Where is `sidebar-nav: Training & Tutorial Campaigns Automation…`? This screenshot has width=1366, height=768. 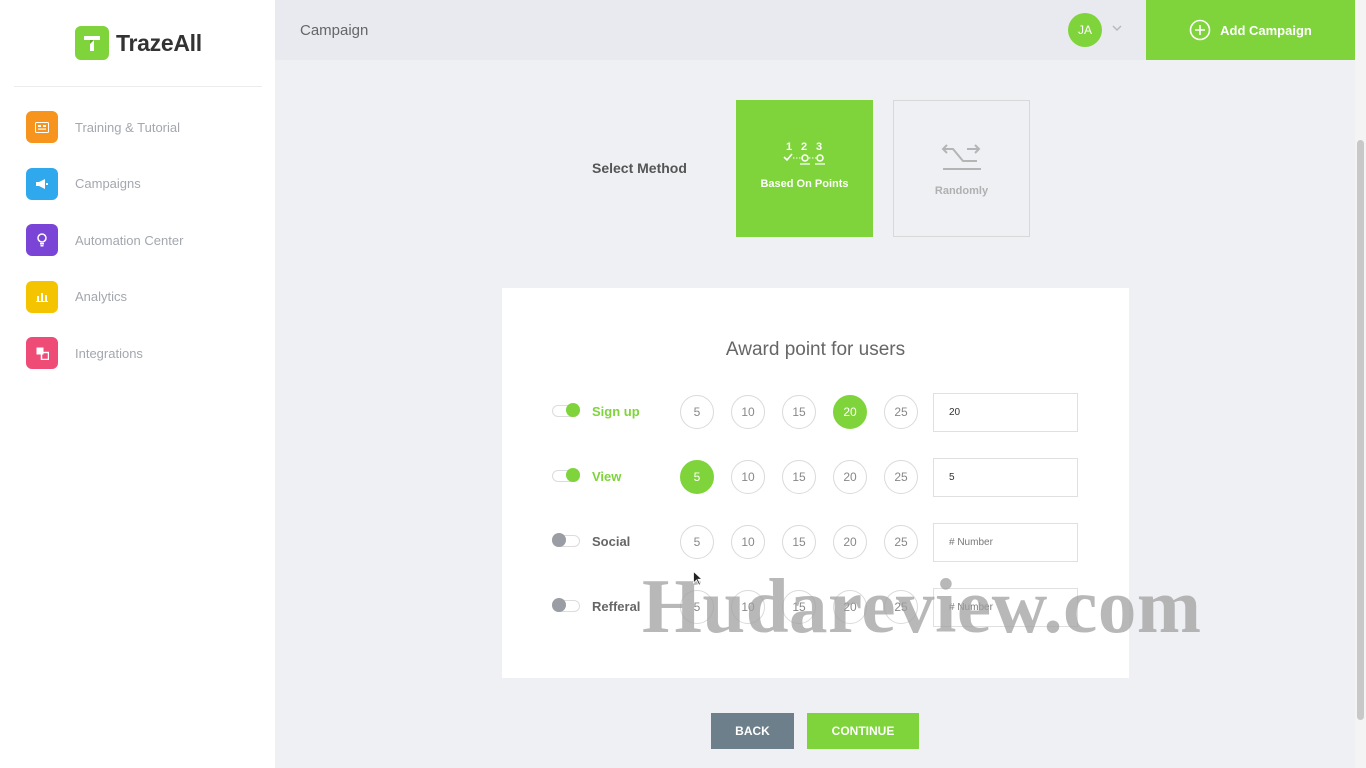
sidebar-nav: Training & Tutorial Campaigns Automation… is located at coordinates (104, 252).